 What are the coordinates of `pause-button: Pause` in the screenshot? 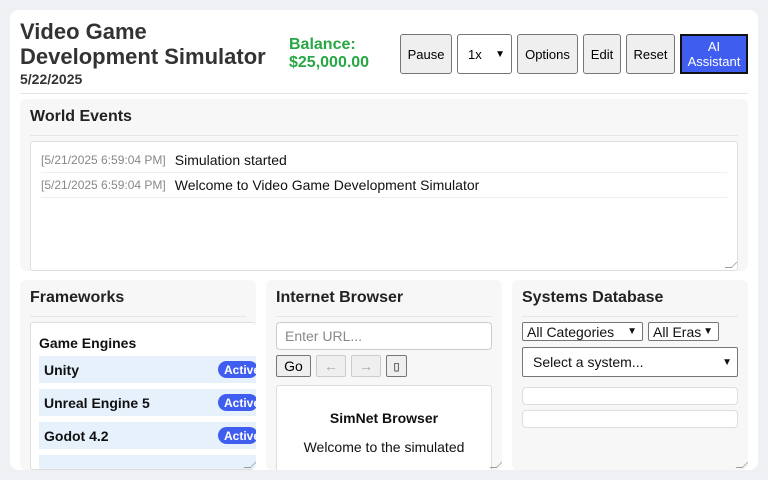 It's located at (426, 54).